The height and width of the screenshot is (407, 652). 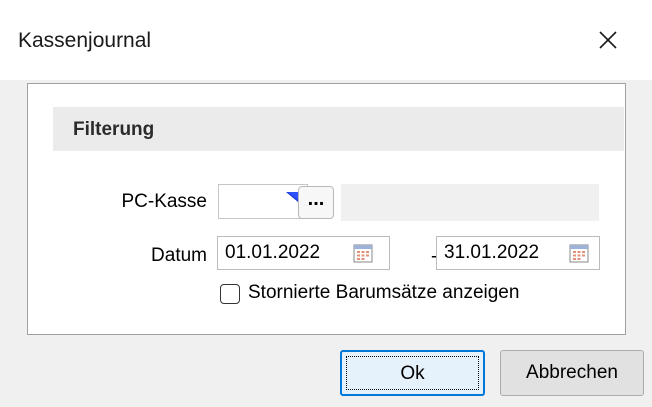 What do you see at coordinates (572, 373) in the screenshot?
I see `cancel-button: Abbrechen` at bounding box center [572, 373].